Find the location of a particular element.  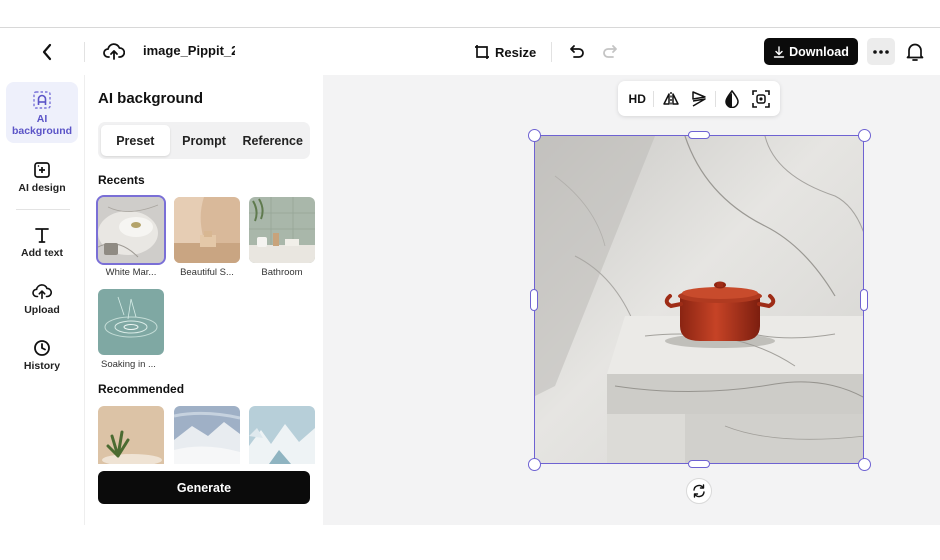

rail-item-upload: Upload is located at coordinates (42, 299).